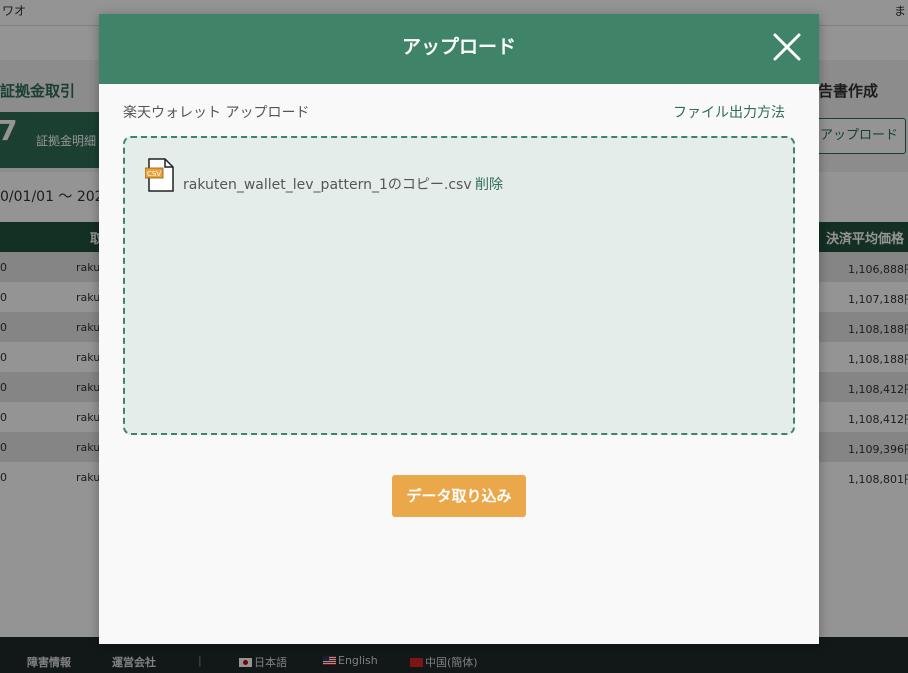  I want to click on delete-file-link: 削除, so click(489, 184).